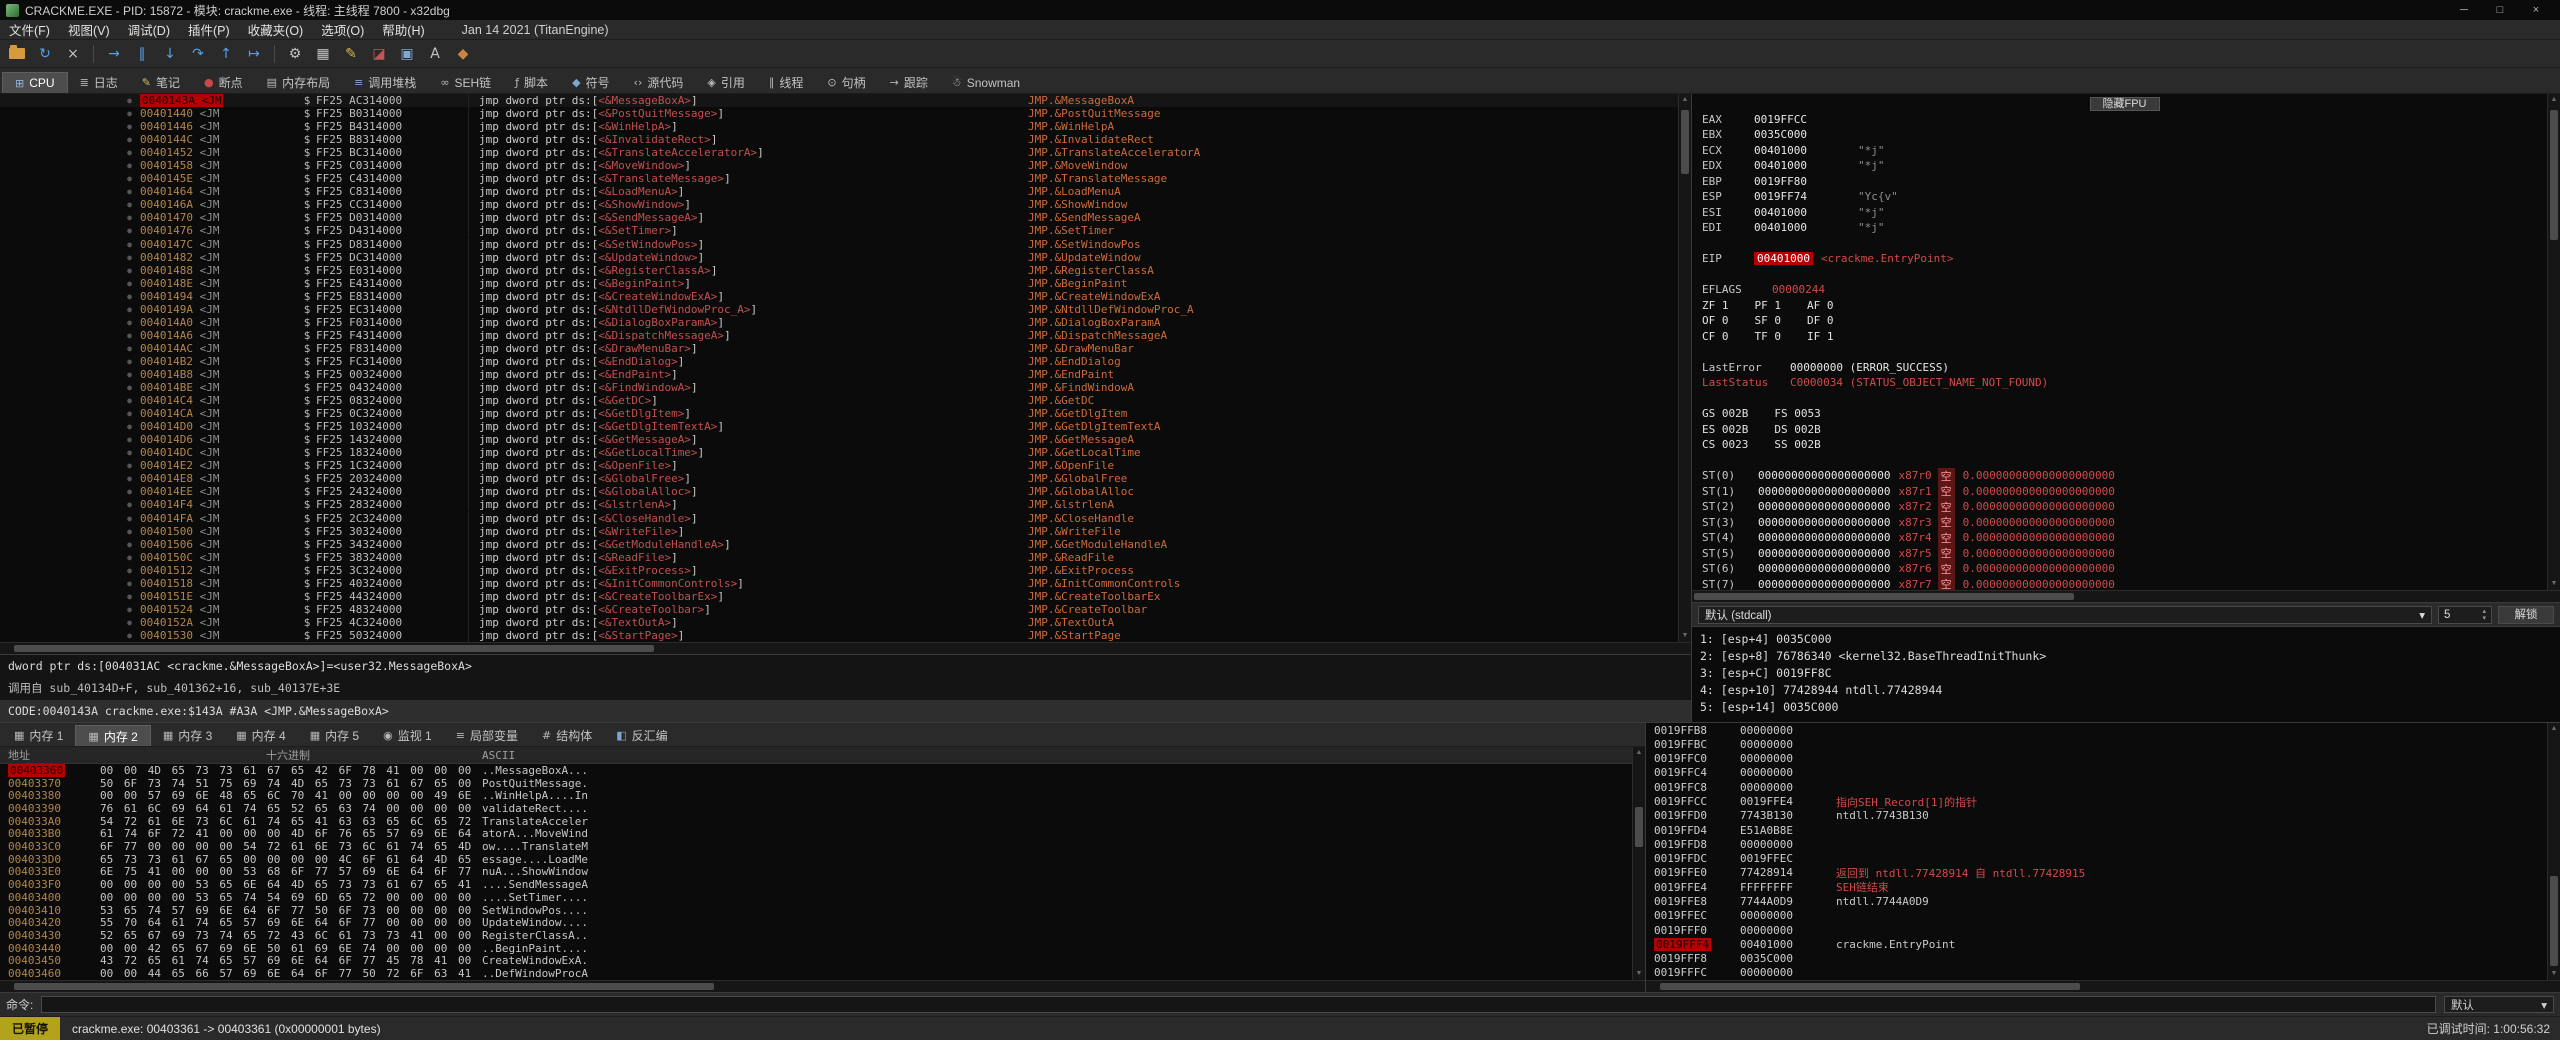 The image size is (2560, 1040). Describe the element at coordinates (2553, 342) in the screenshot. I see `registers-vscrollbar: ▲ ▼` at that location.